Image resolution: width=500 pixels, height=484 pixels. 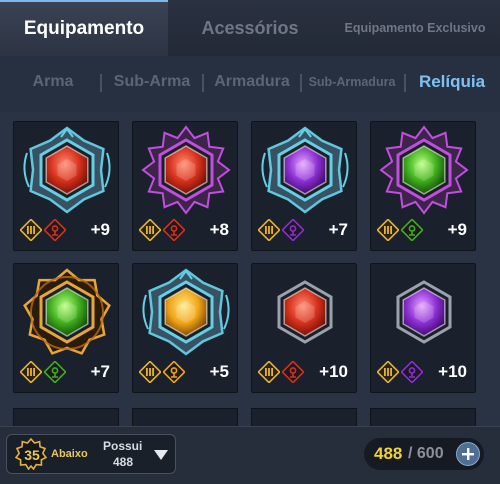 I want to click on item-slot: +8, so click(x=185, y=186).